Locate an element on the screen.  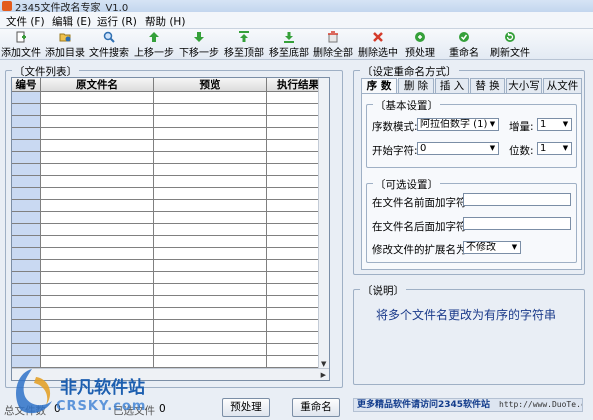
menu-file: 文件 (F) is located at coordinates (25, 21).